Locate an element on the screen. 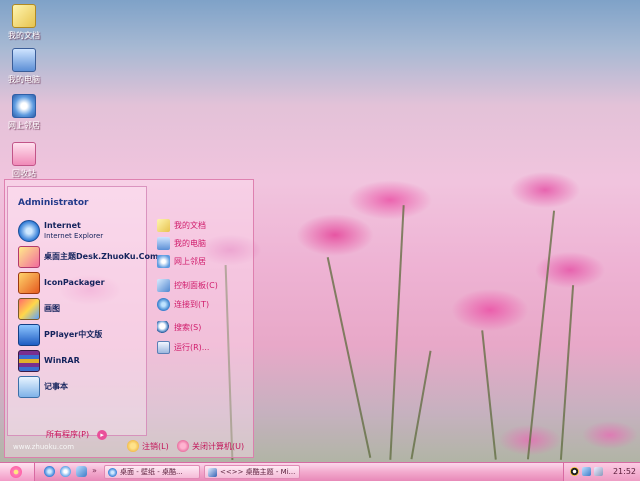  logoff-label: 注销(L) is located at coordinates (155, 446).